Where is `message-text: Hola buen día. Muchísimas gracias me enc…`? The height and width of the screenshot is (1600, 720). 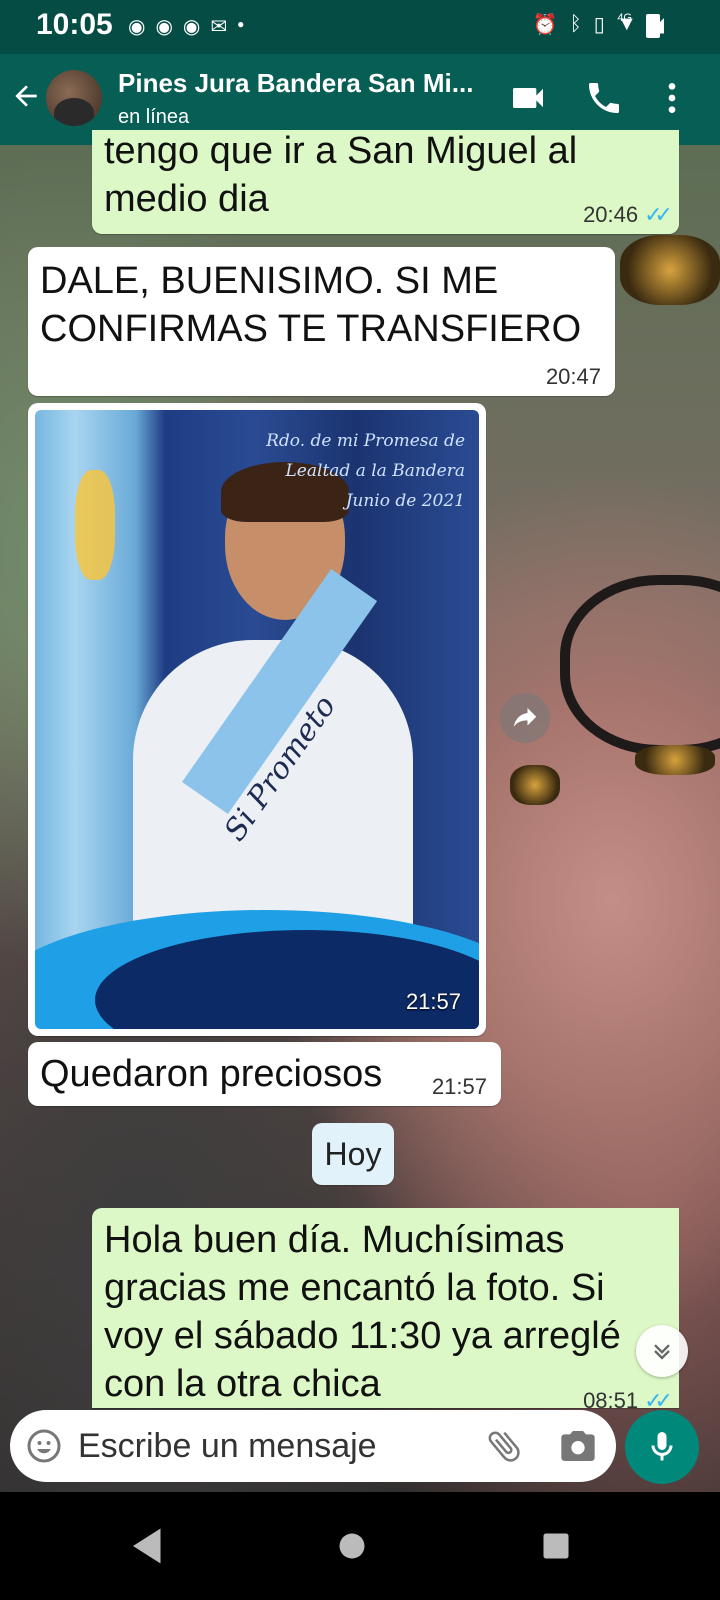
message-text: Hola buen día. Muchísimas gracias me enc… is located at coordinates (362, 1312).